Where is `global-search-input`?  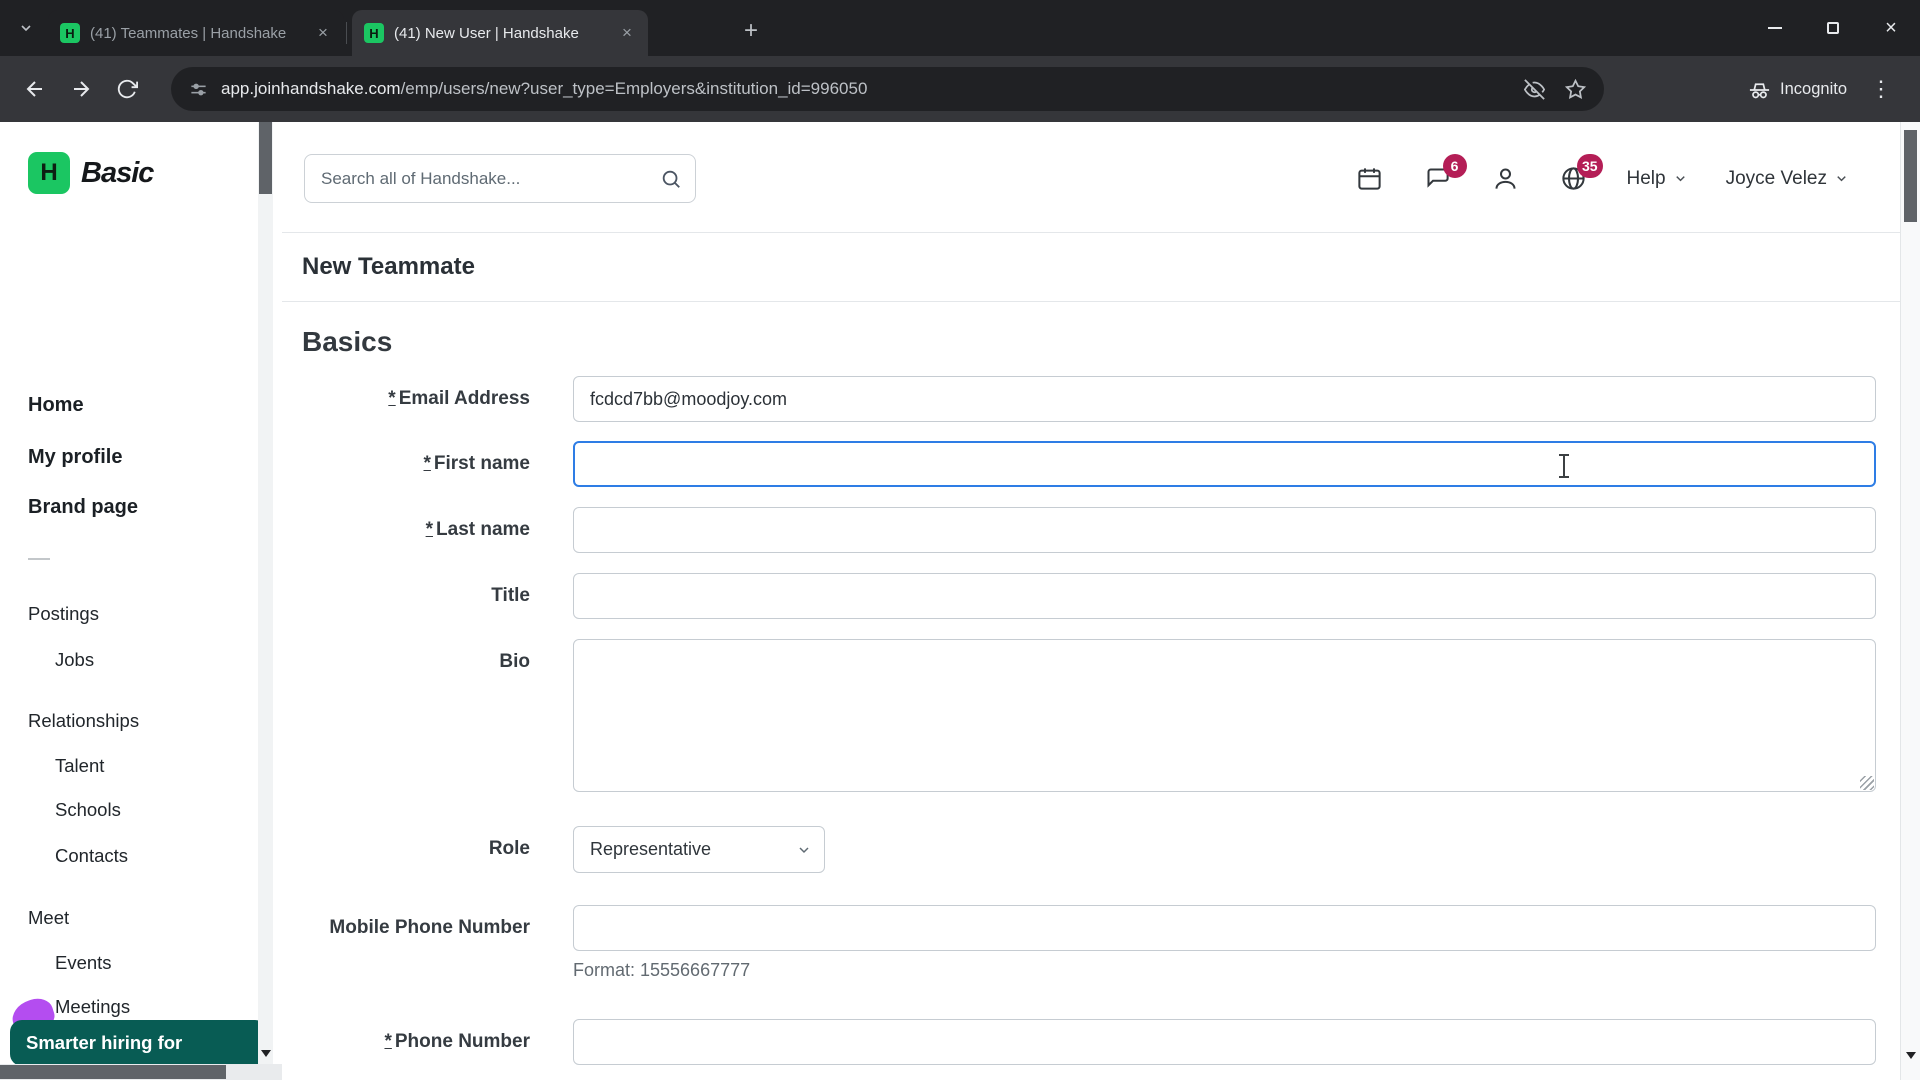
global-search-input is located at coordinates (500, 178).